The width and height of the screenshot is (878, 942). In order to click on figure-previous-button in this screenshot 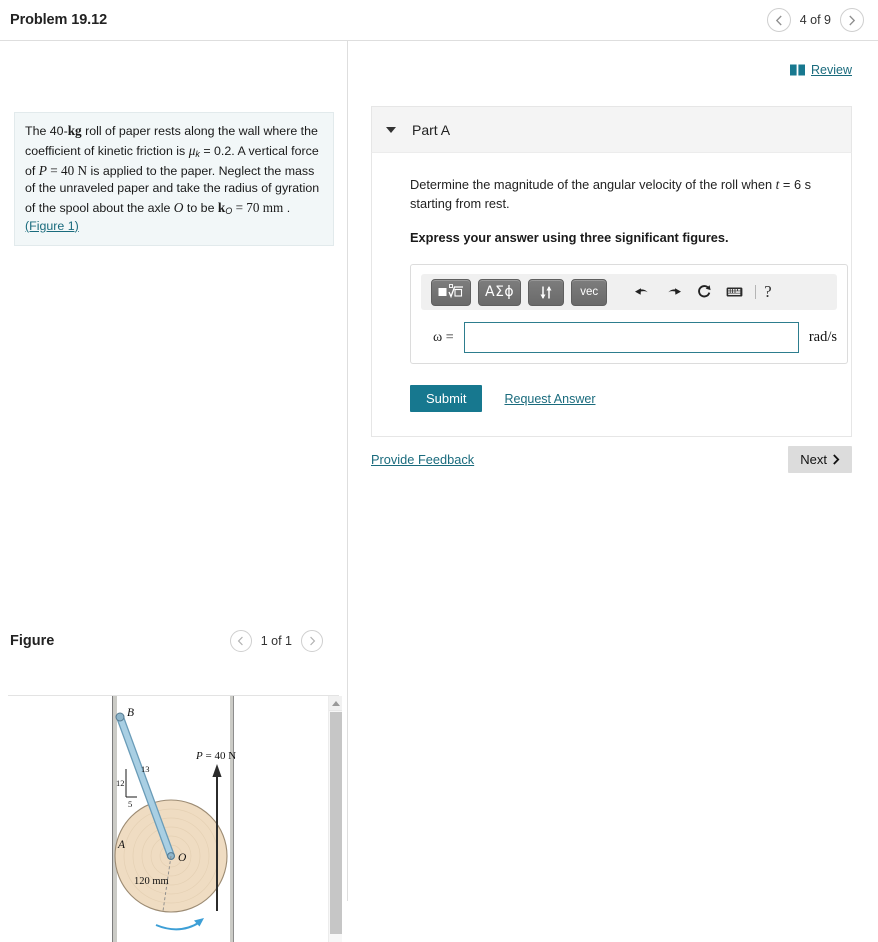, I will do `click(240, 641)`.